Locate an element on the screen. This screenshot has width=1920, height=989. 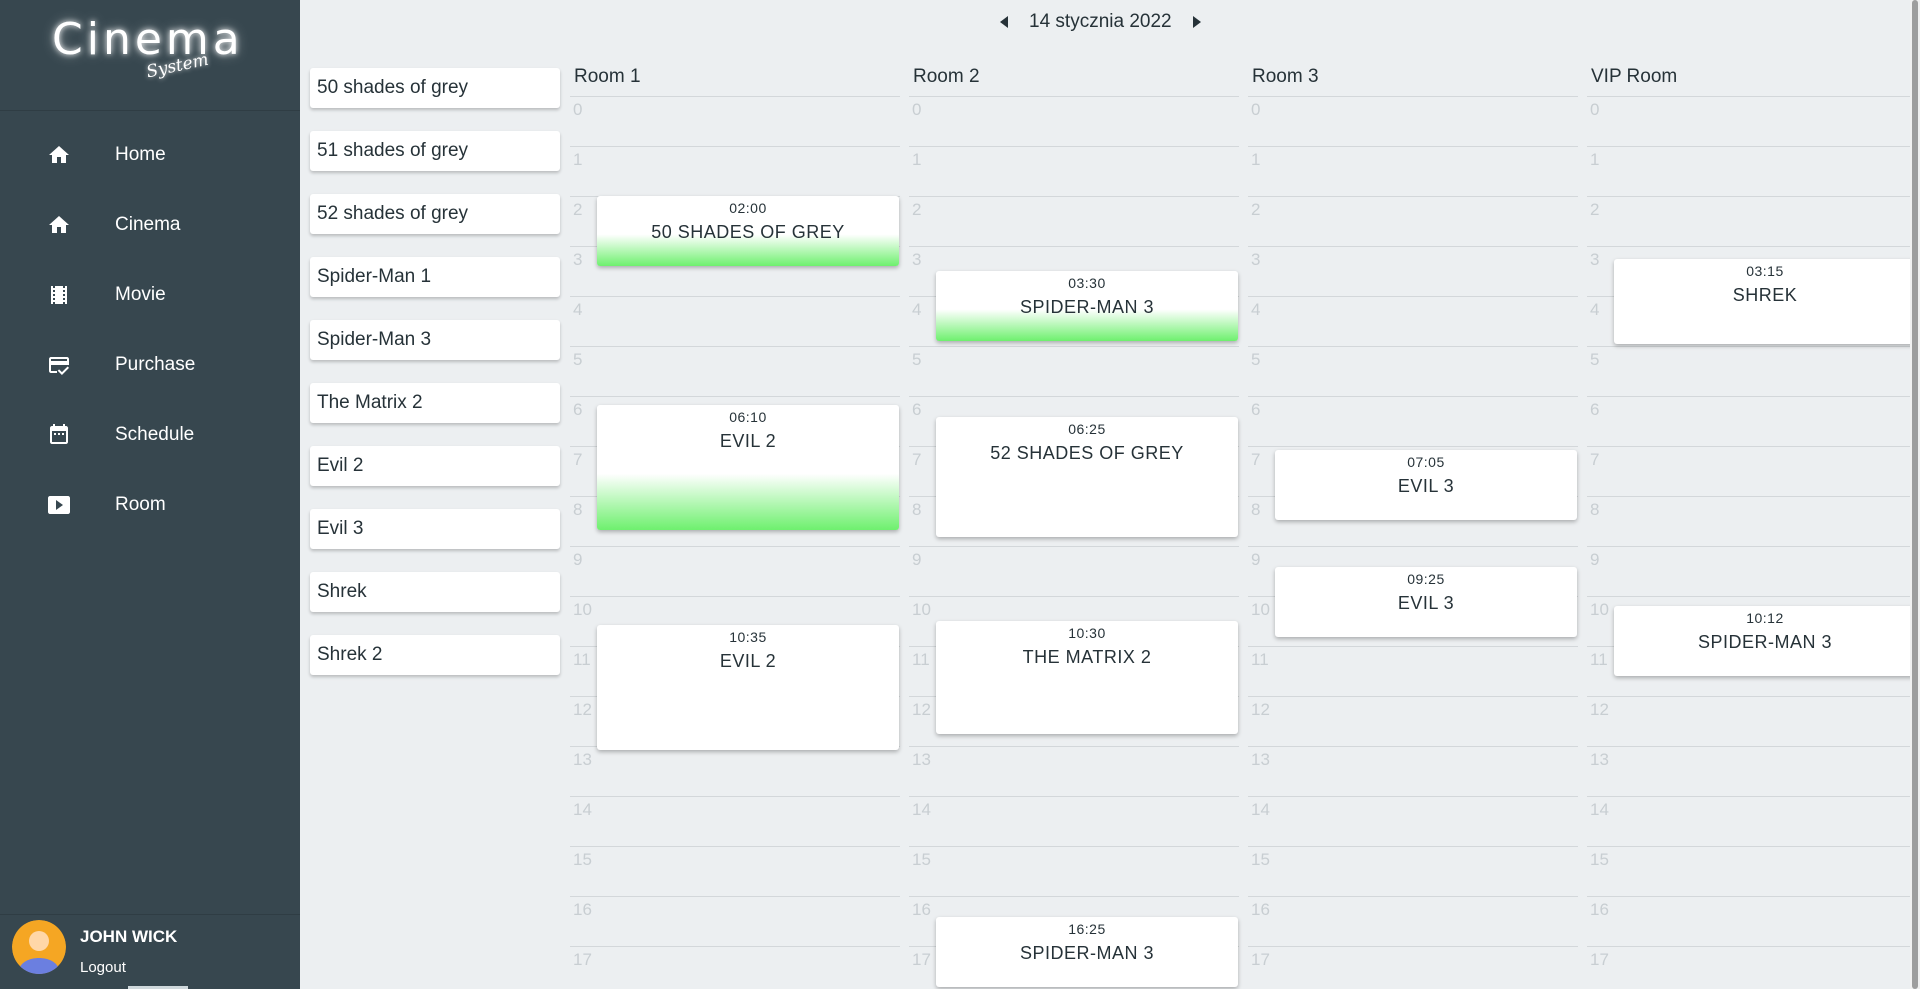
date-navigator: 14 stycznia 2022 is located at coordinates (1100, 22).